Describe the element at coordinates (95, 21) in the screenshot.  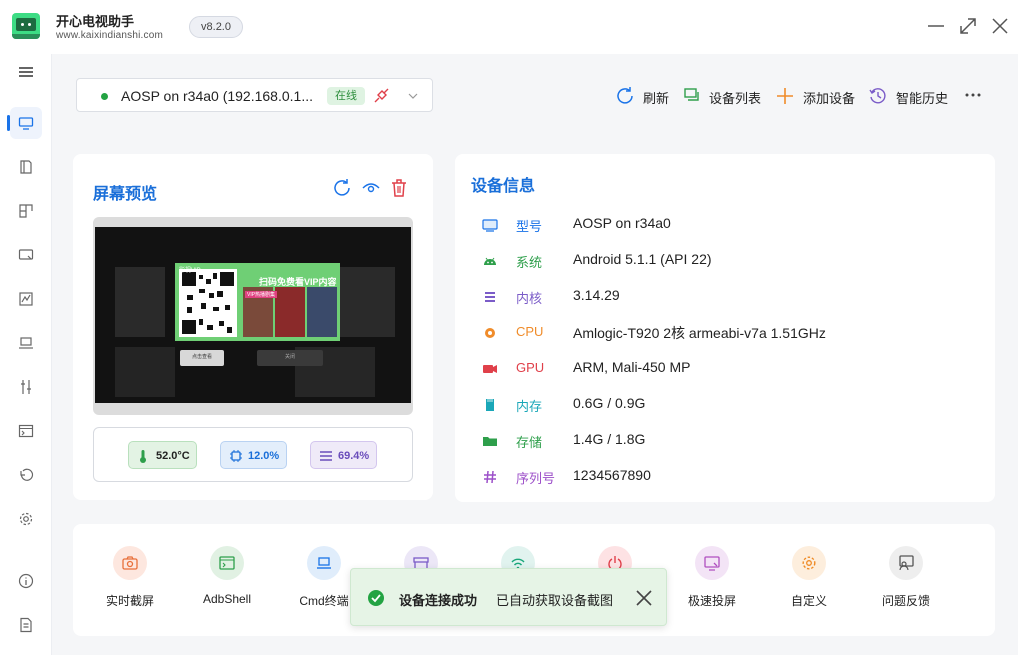
I see `app-name: 开心电视助手` at that location.